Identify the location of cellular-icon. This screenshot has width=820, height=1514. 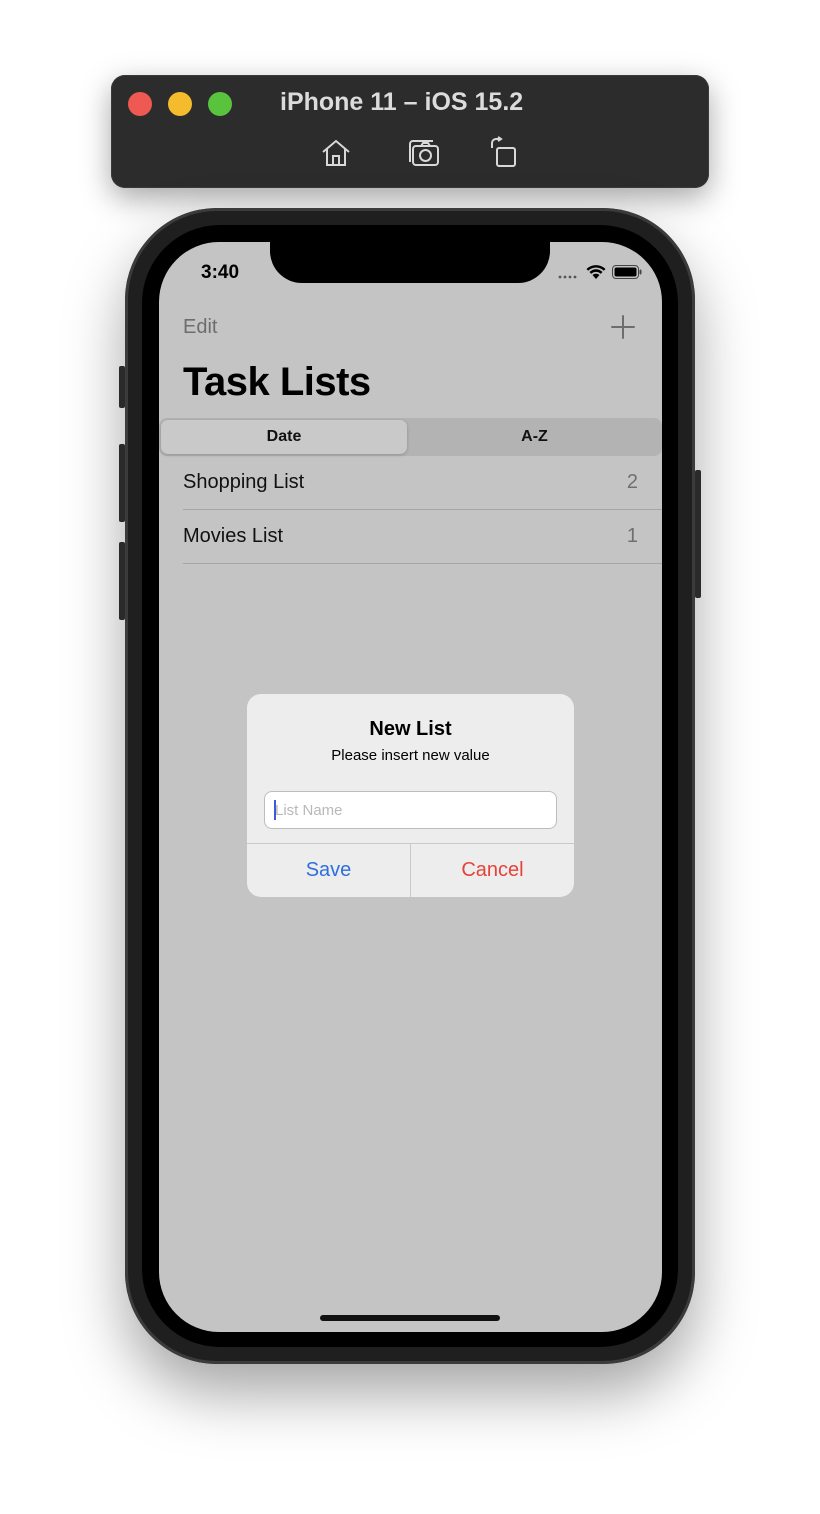
(569, 275).